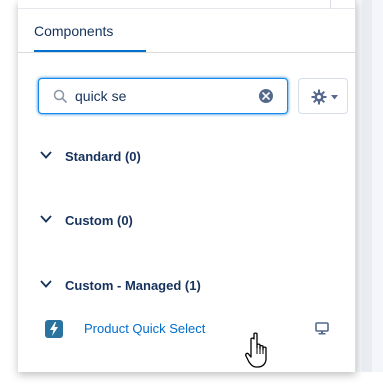  I want to click on gear-icon, so click(319, 97).